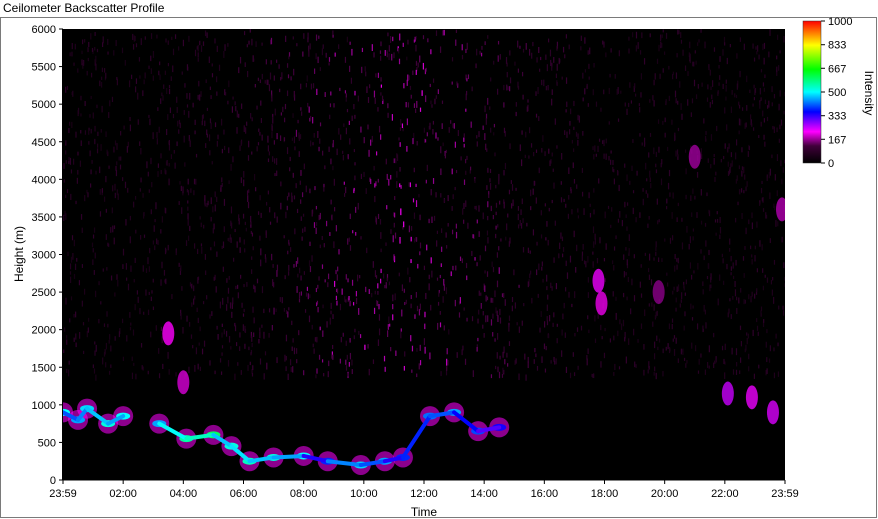 The height and width of the screenshot is (519, 878). I want to click on colorbar-tick-label: 1000, so click(840, 22).